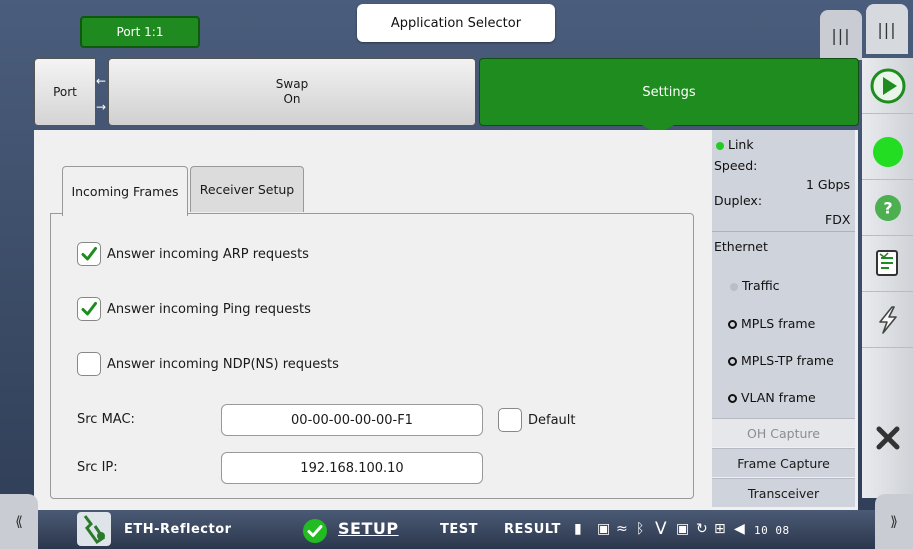  I want to click on clock: 10 08, so click(772, 530).